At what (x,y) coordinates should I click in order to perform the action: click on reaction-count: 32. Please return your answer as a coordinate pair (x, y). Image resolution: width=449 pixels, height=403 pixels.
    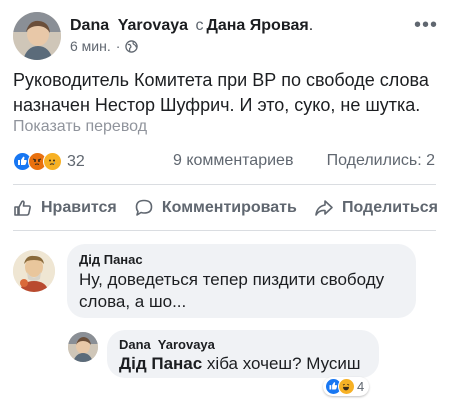
    Looking at the image, I should click on (76, 161).